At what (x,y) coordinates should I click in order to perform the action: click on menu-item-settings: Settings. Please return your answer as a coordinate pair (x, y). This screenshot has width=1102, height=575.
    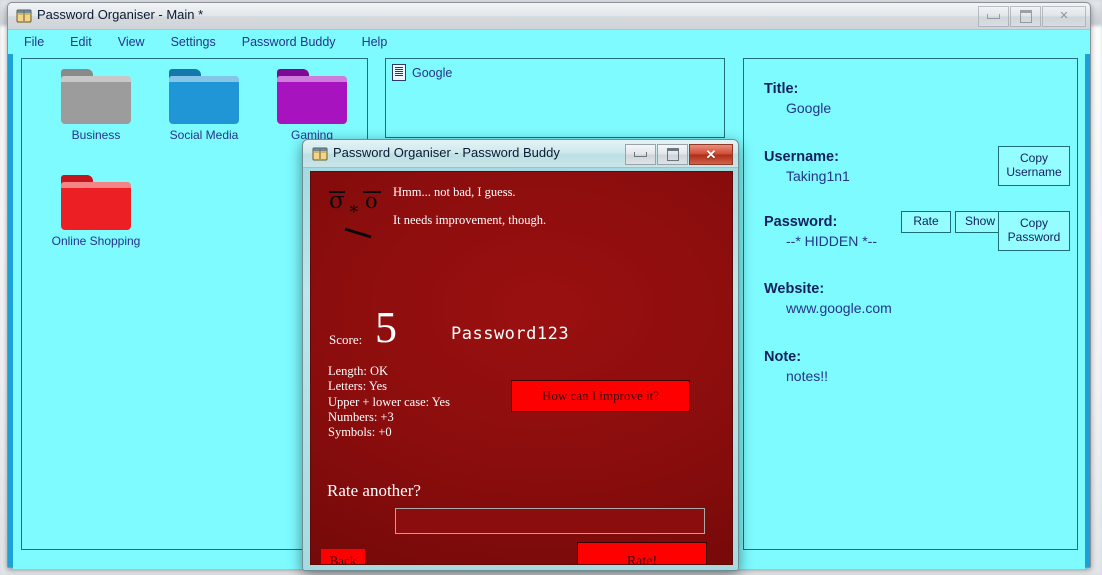
    Looking at the image, I should click on (193, 42).